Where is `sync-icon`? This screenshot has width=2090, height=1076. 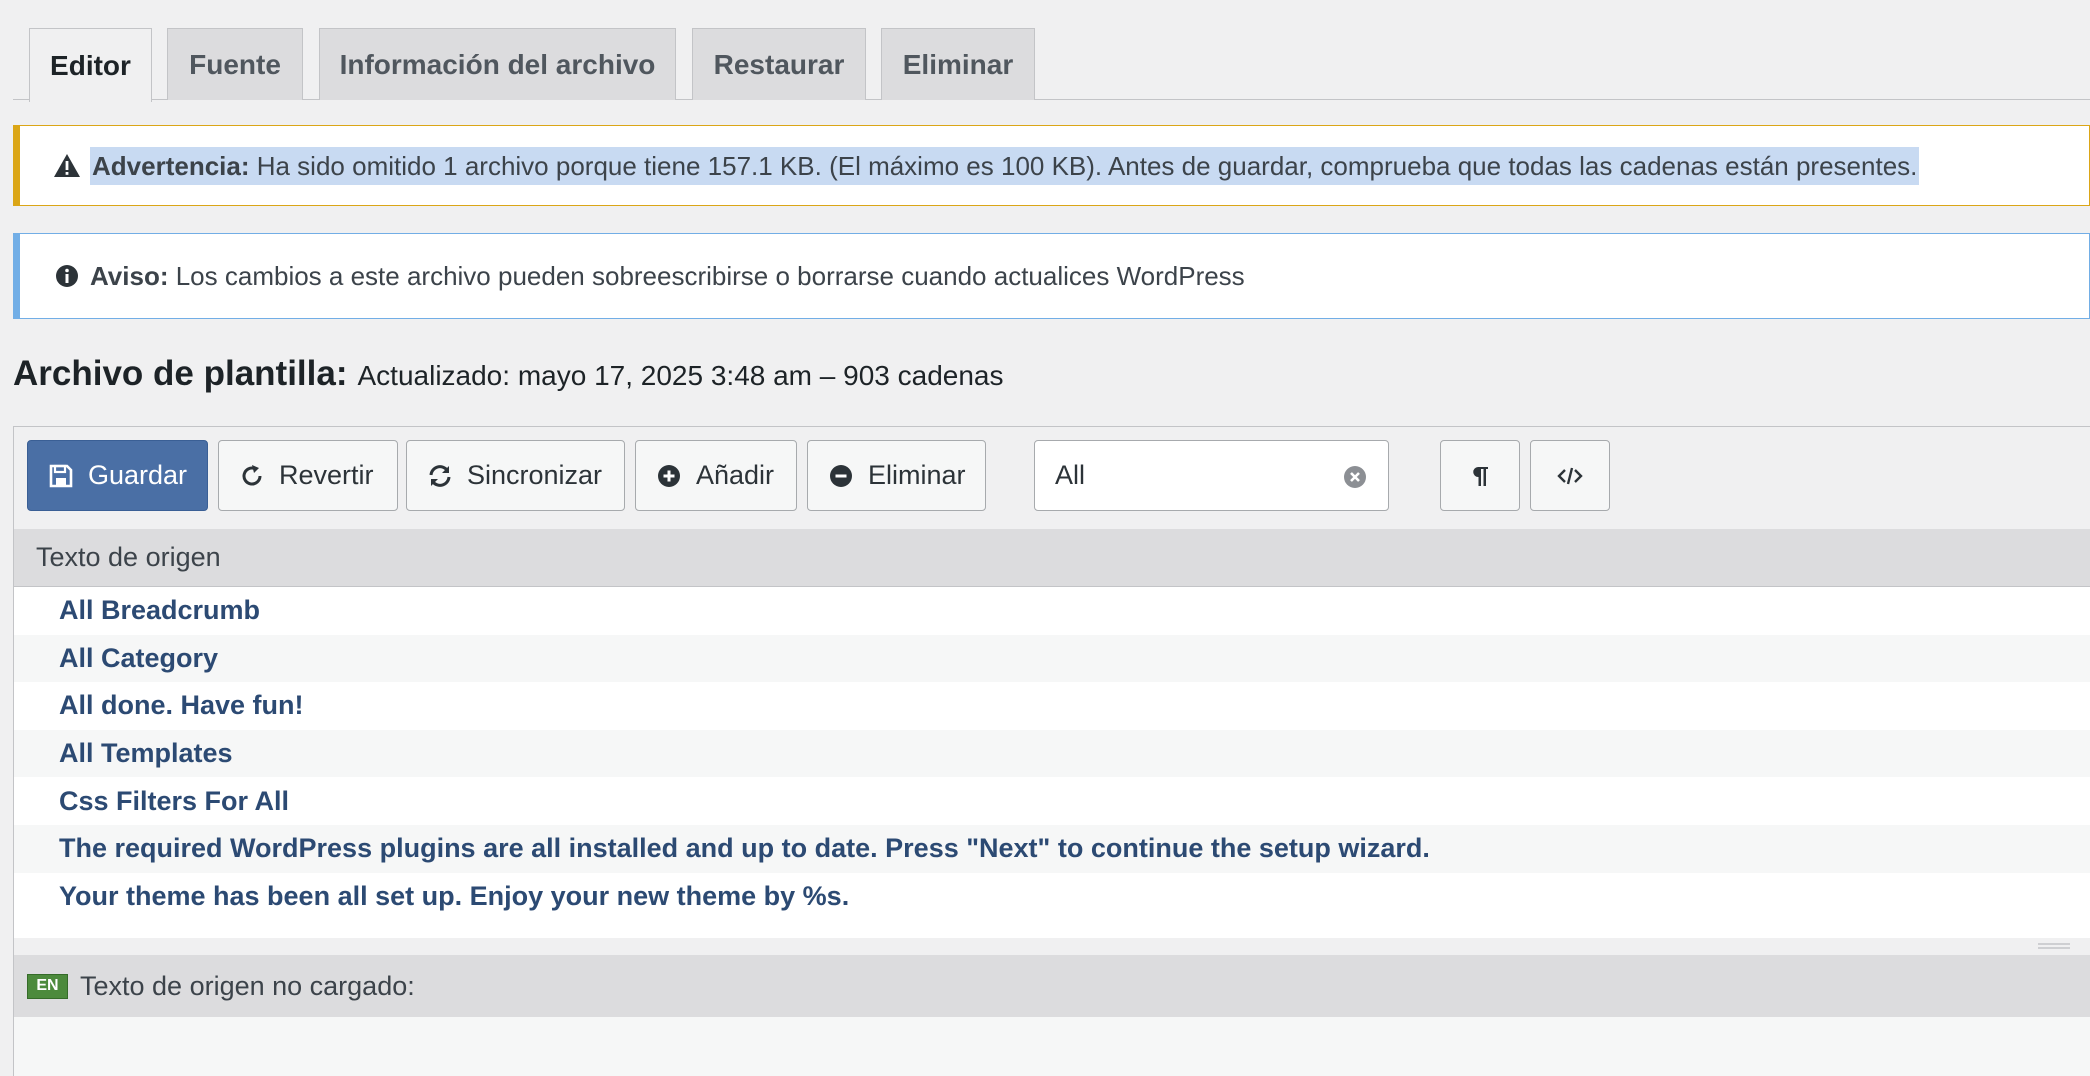
sync-icon is located at coordinates (440, 475).